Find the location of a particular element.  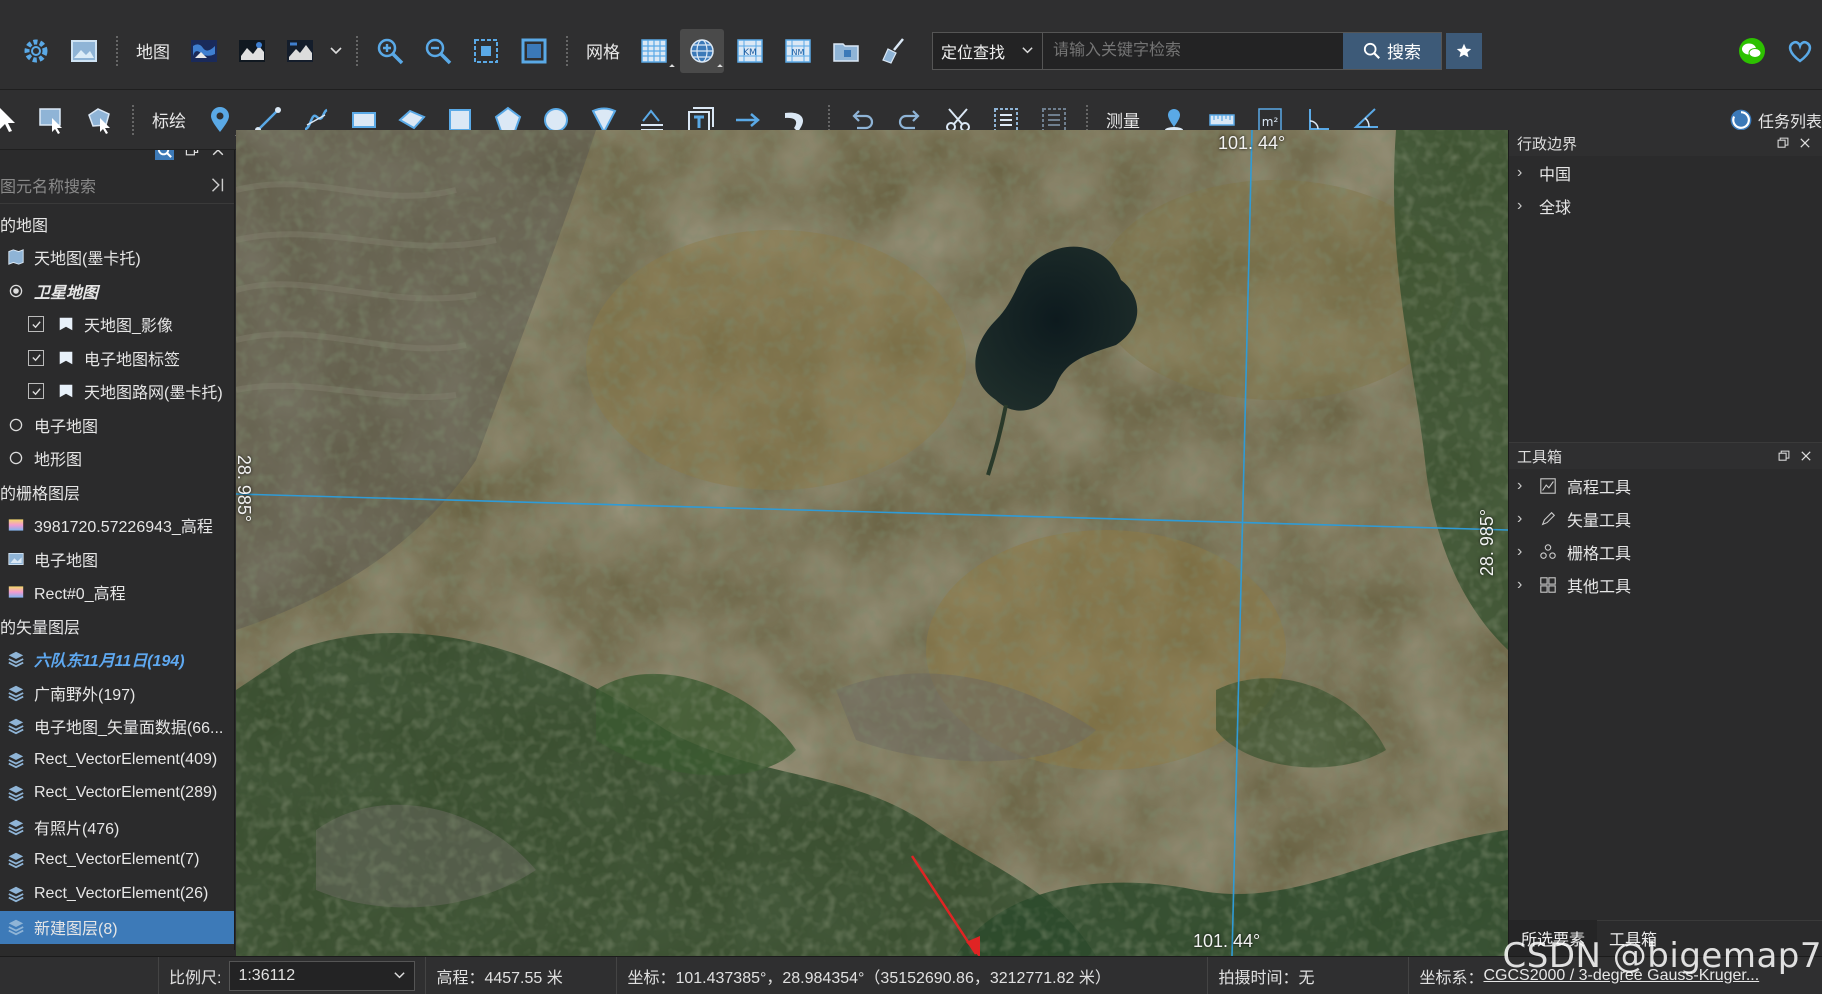

toolbox-header: 工具箱 is located at coordinates (1665, 456).